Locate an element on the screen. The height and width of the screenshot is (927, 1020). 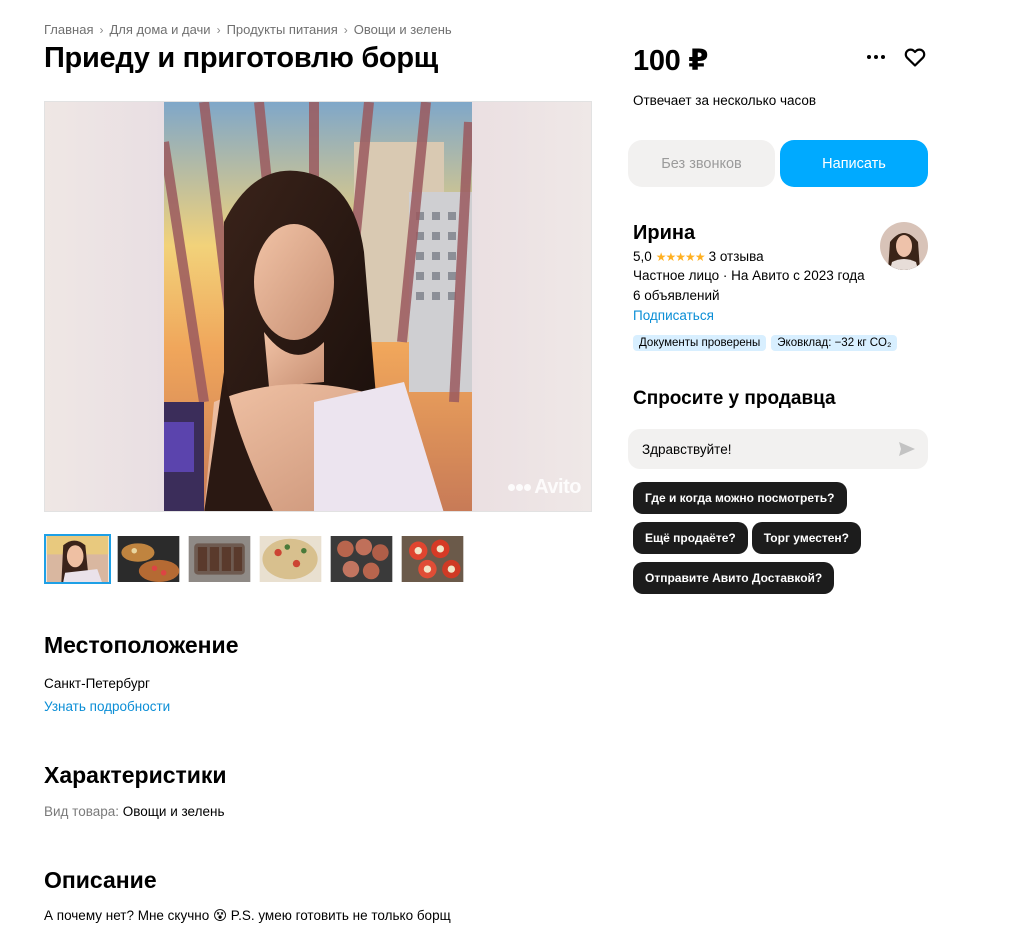
quick-question-chip: Ещё продаёте? is located at coordinates (690, 538).